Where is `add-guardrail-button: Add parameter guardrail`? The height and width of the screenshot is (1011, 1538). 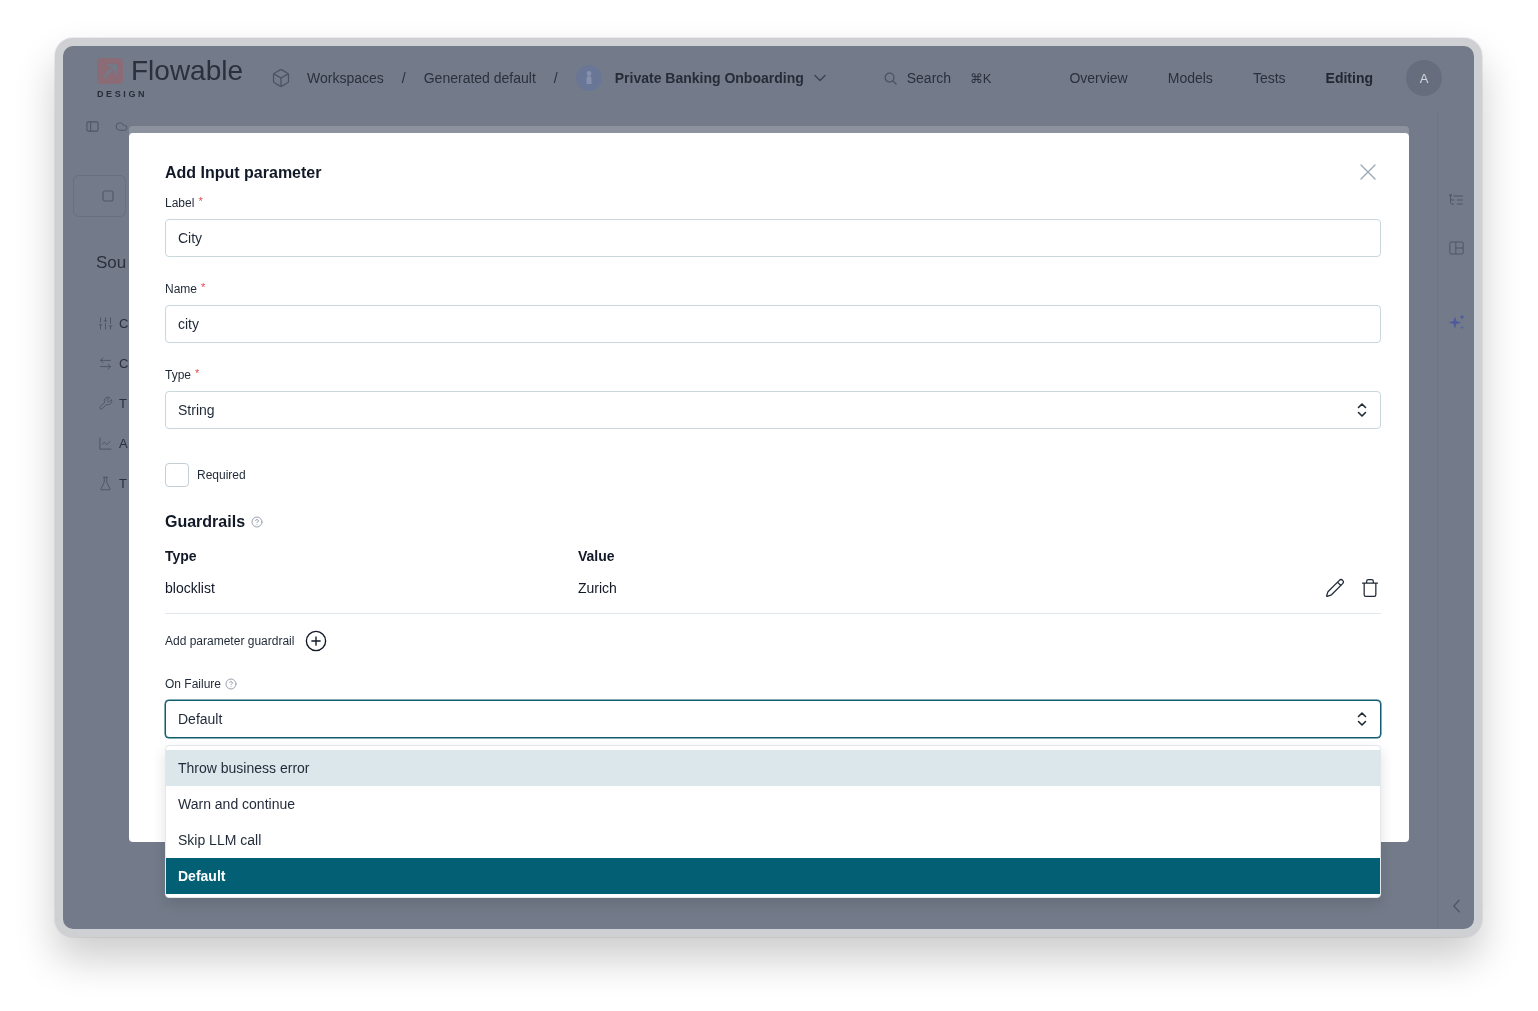 add-guardrail-button: Add parameter guardrail is located at coordinates (246, 641).